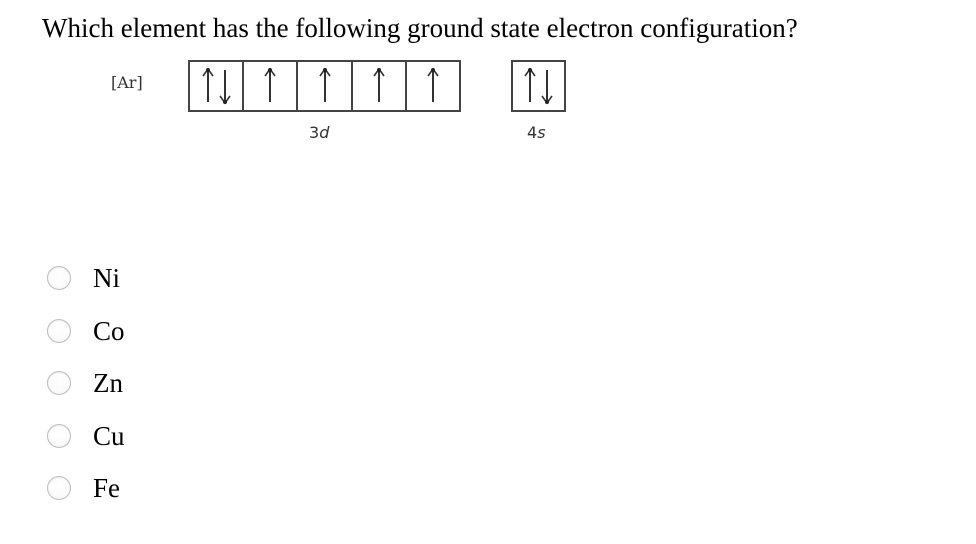 The image size is (976, 544). I want to click on subshell-label-4s: 4s, so click(536, 132).